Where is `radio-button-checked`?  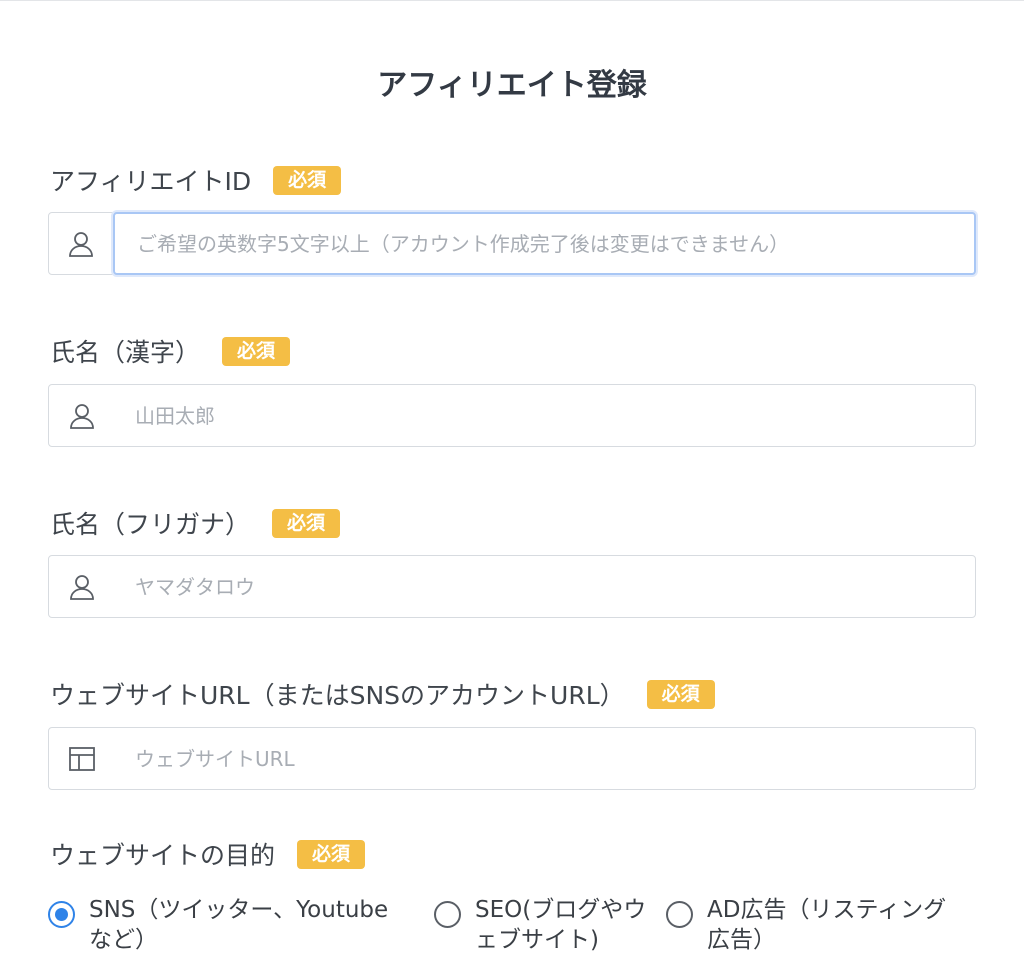 radio-button-checked is located at coordinates (61, 914).